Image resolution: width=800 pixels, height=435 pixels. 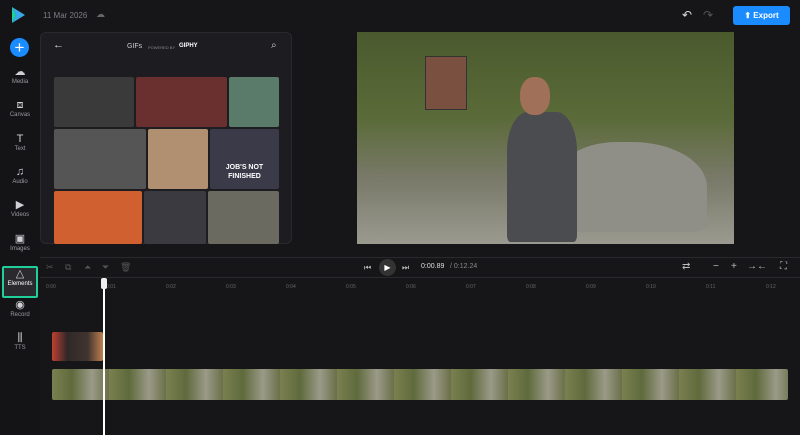 I want to click on project-date: 11 Mar 2026, so click(x=65, y=15).